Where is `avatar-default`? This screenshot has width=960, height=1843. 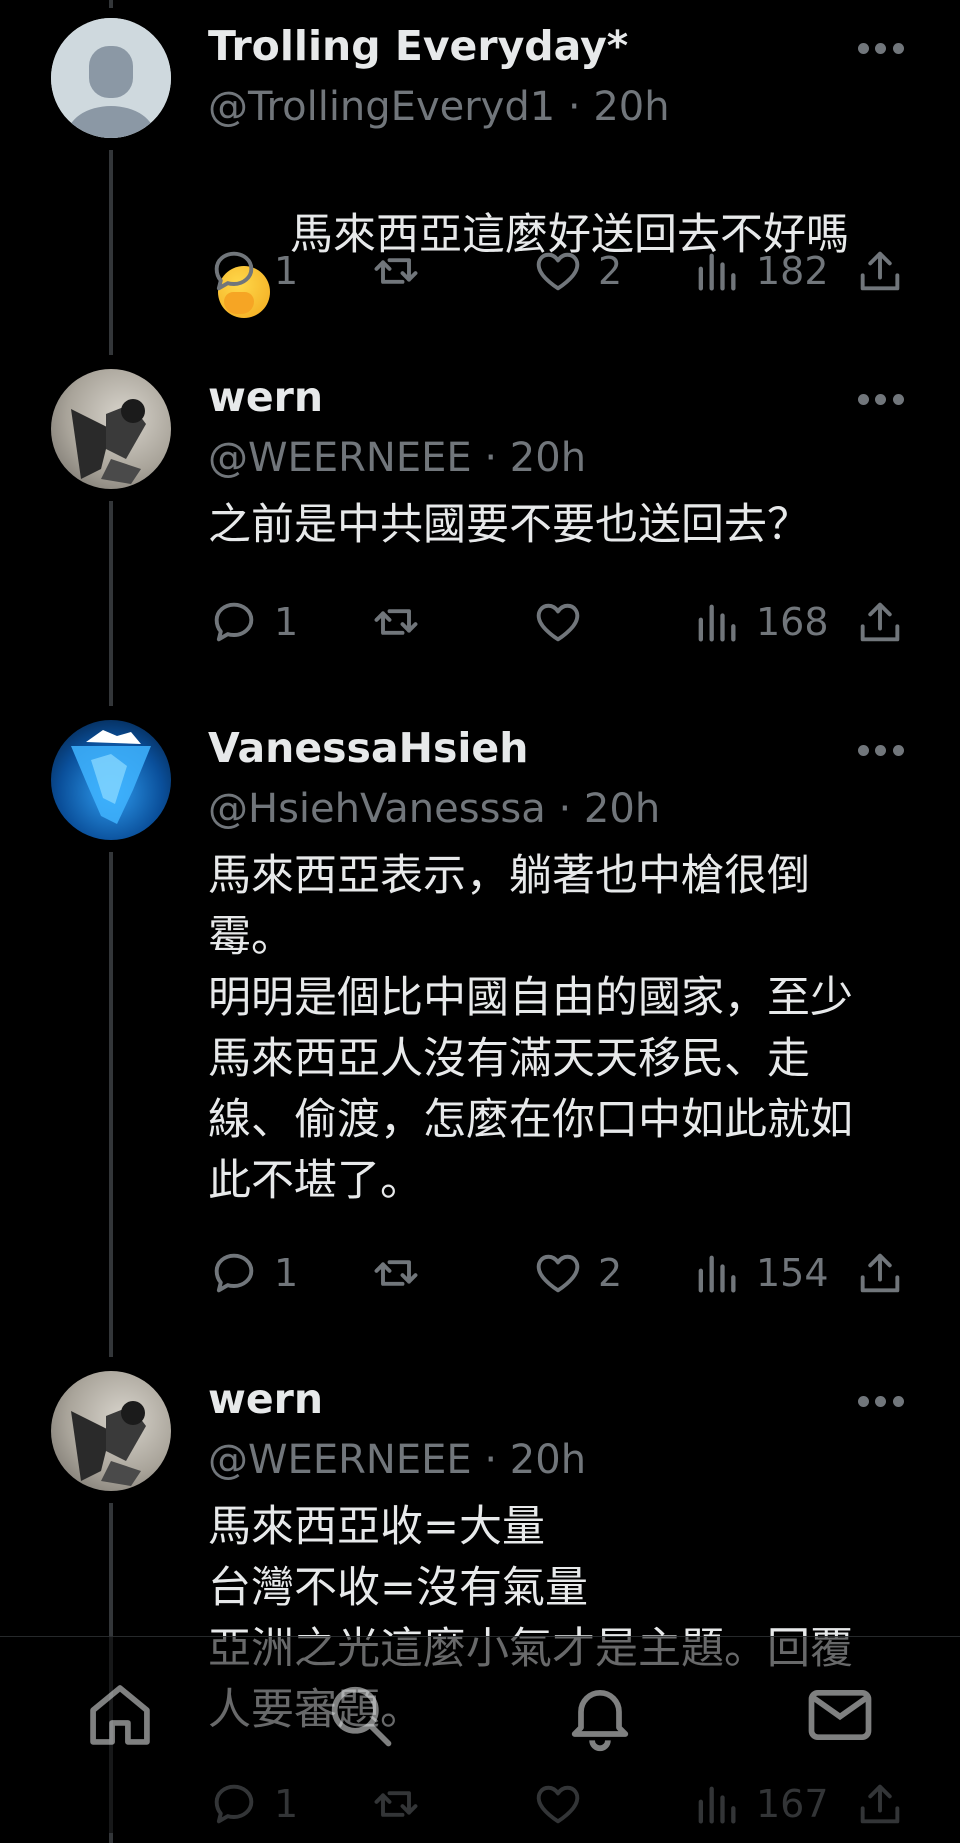
avatar-default is located at coordinates (111, 78).